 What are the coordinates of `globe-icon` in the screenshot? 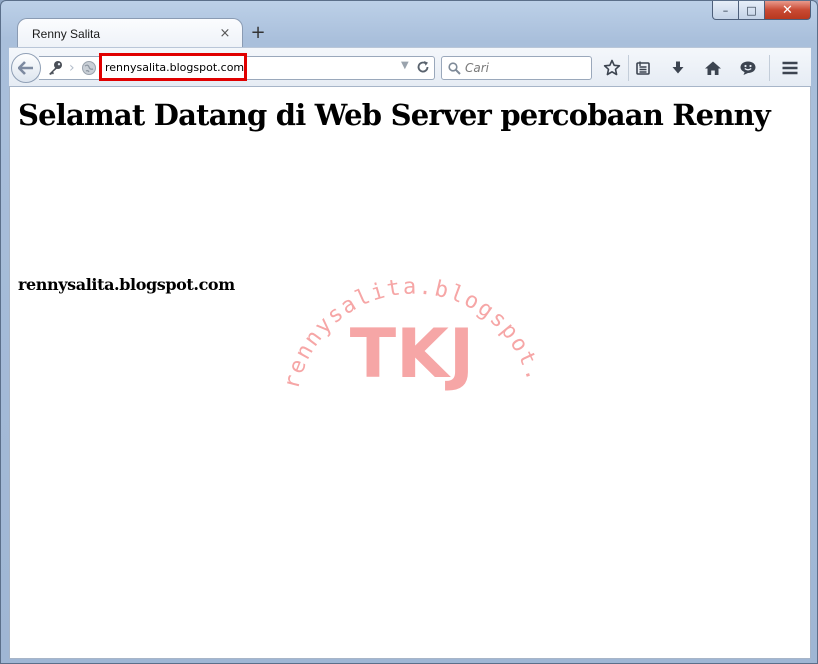 It's located at (89, 68).